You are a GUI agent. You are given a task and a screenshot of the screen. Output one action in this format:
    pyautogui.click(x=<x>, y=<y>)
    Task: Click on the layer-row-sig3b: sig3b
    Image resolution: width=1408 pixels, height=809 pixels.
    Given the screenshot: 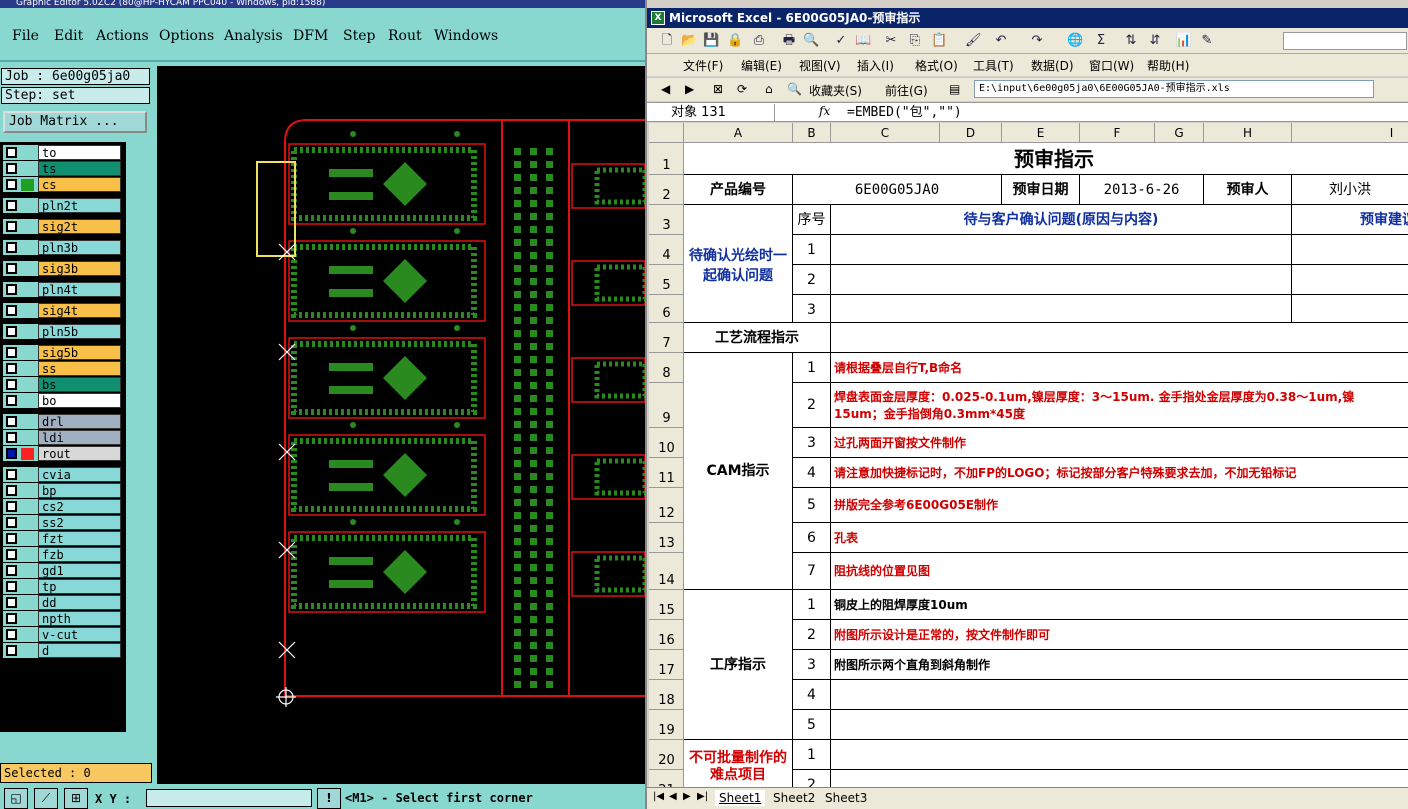 What is the action you would take?
    pyautogui.click(x=62, y=268)
    